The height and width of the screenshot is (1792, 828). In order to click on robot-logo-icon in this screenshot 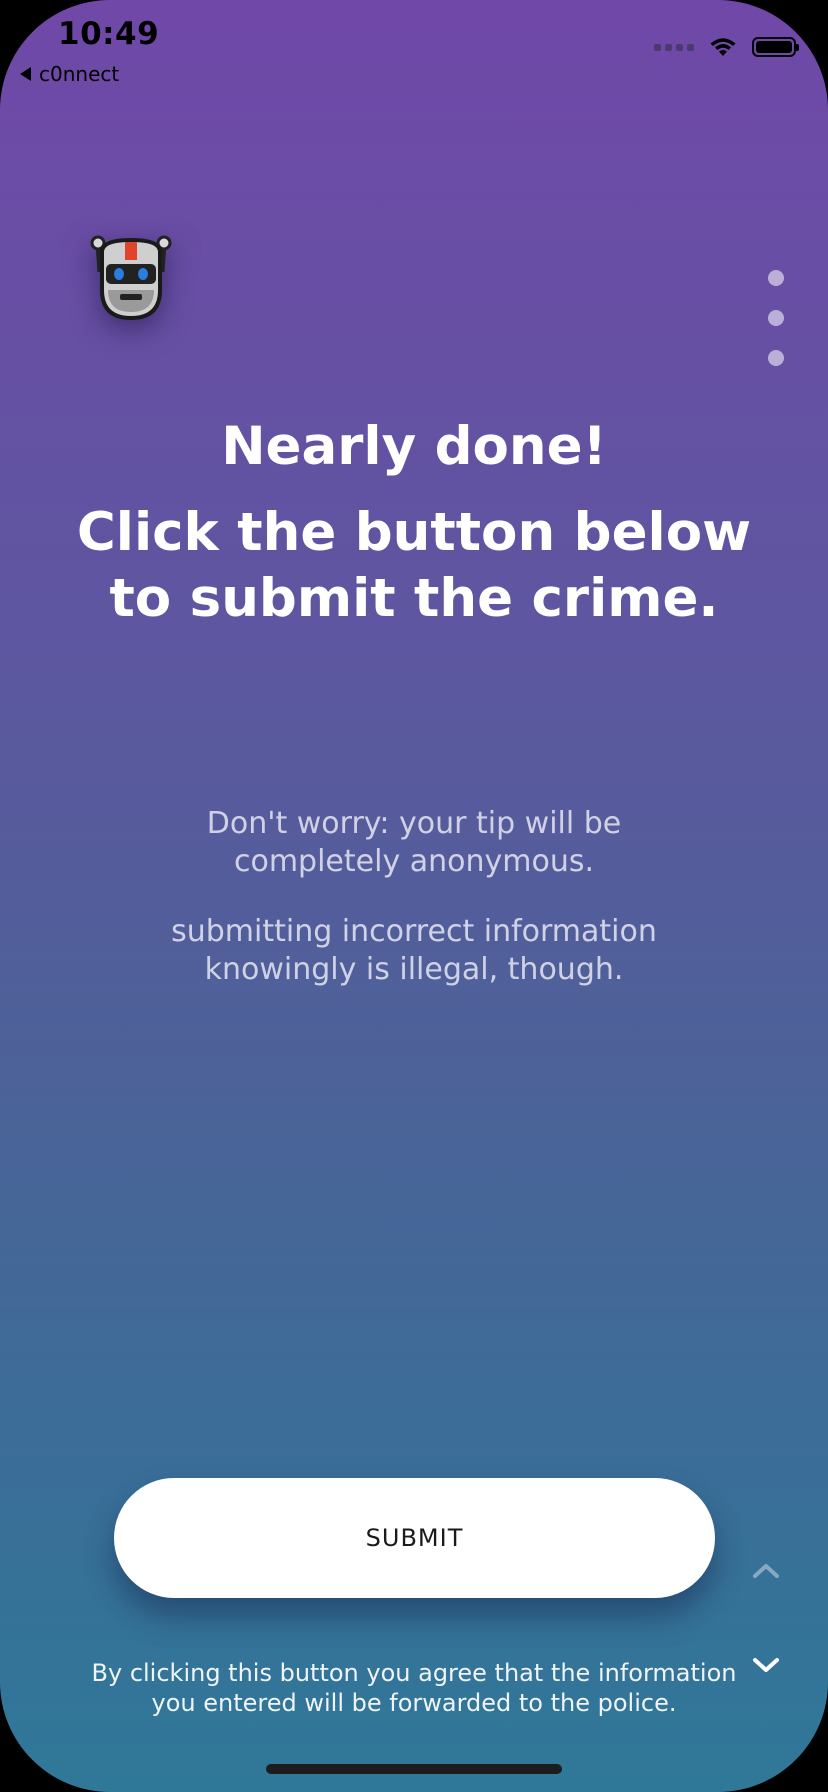, I will do `click(131, 278)`.